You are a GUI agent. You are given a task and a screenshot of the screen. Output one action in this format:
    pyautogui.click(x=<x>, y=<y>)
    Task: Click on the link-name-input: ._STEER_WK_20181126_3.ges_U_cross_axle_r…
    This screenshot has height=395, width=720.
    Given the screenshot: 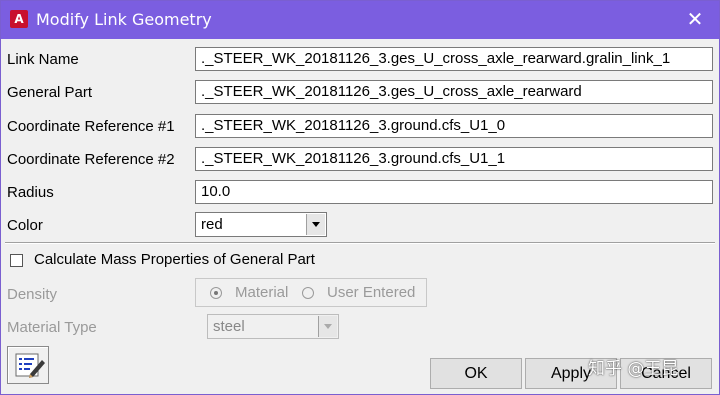 What is the action you would take?
    pyautogui.click(x=454, y=59)
    